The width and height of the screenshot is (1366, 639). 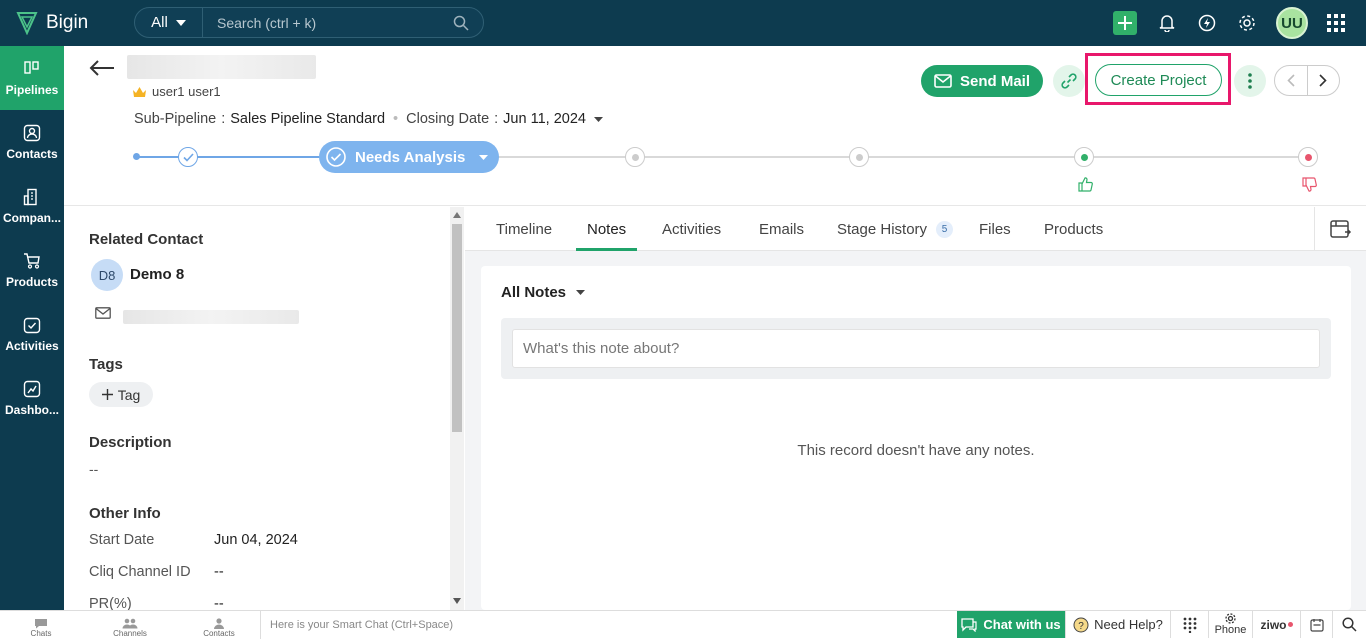 I want to click on stage-current-label: Needs Analysis, so click(x=410, y=157).